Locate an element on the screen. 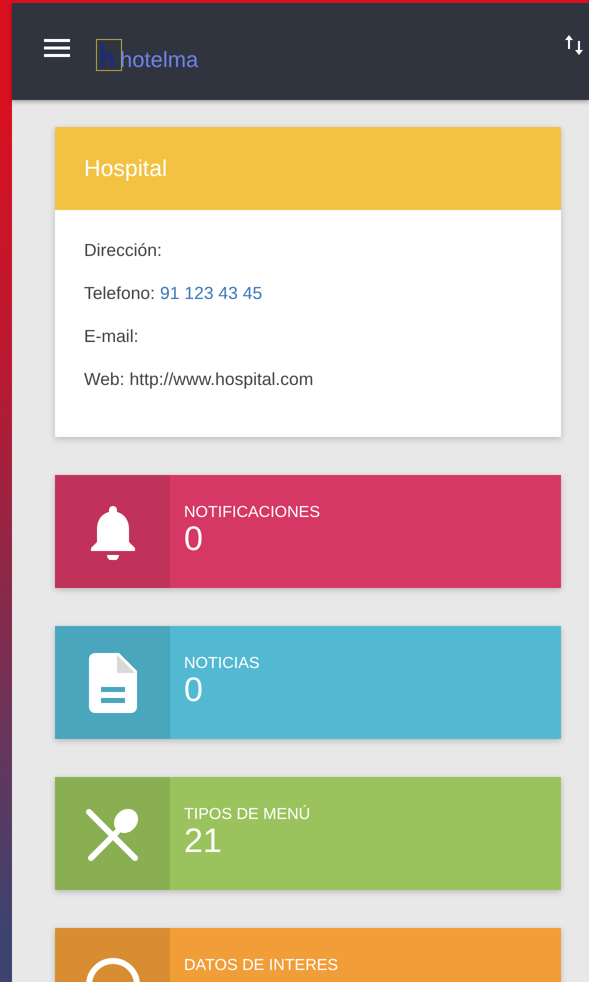 Image resolution: width=589 pixels, height=982 pixels. sort-icon is located at coordinates (574, 44).